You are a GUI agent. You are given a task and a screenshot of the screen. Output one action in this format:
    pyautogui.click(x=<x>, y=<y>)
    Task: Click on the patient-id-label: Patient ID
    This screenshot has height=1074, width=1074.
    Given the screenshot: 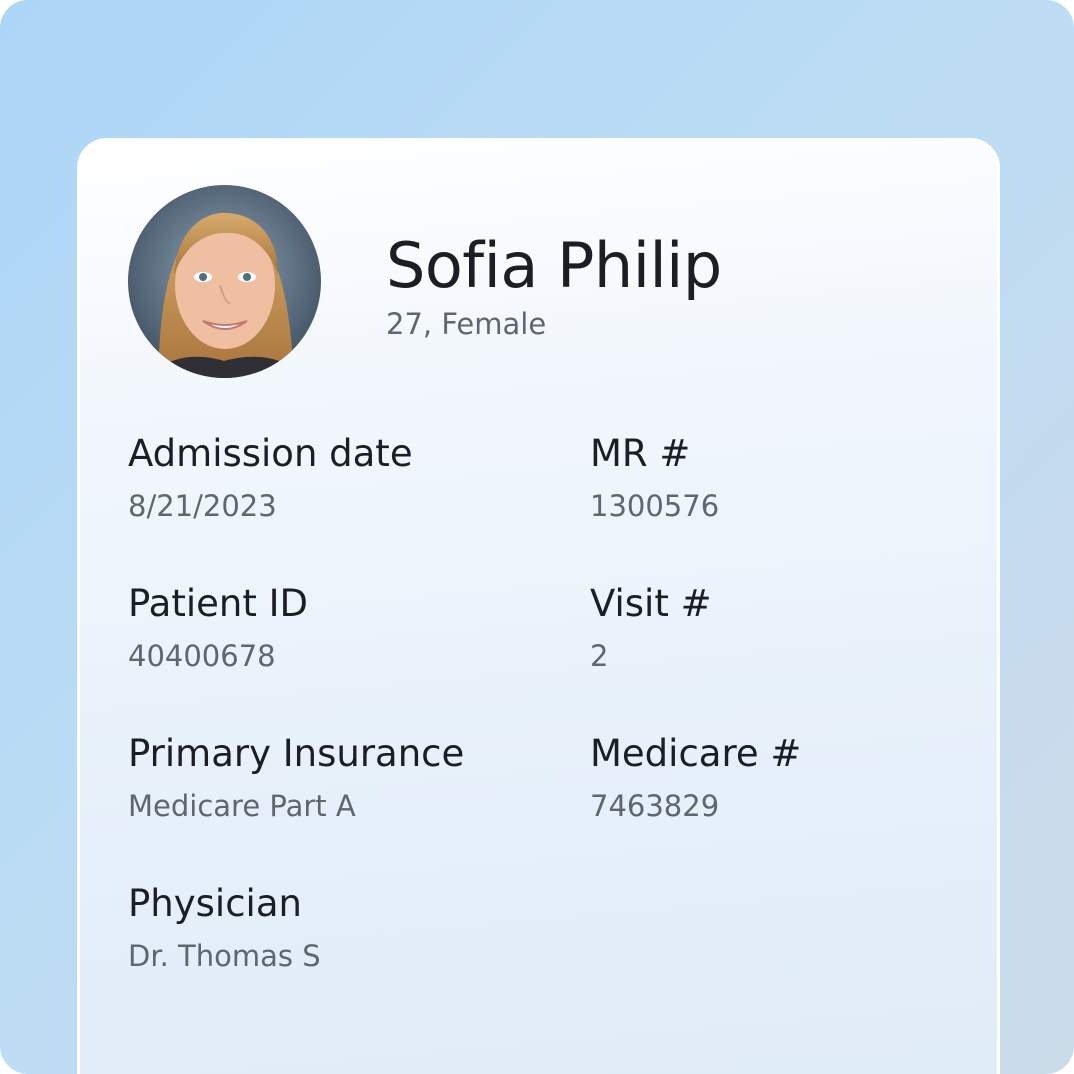 What is the action you would take?
    pyautogui.click(x=218, y=603)
    